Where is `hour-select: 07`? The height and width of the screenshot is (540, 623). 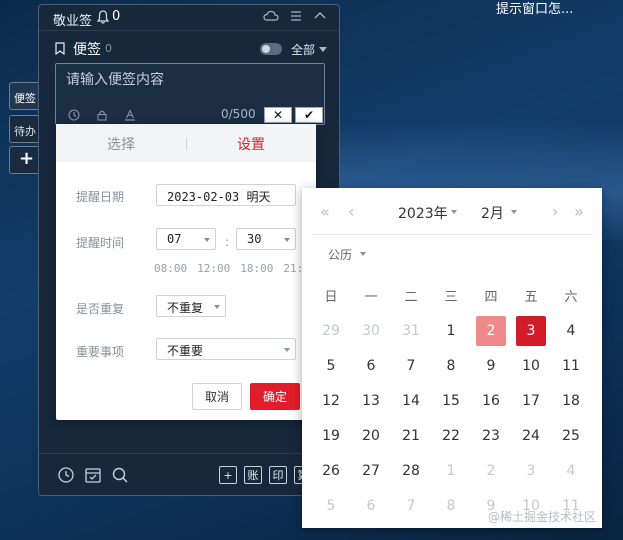
hour-select: 07 is located at coordinates (186, 239).